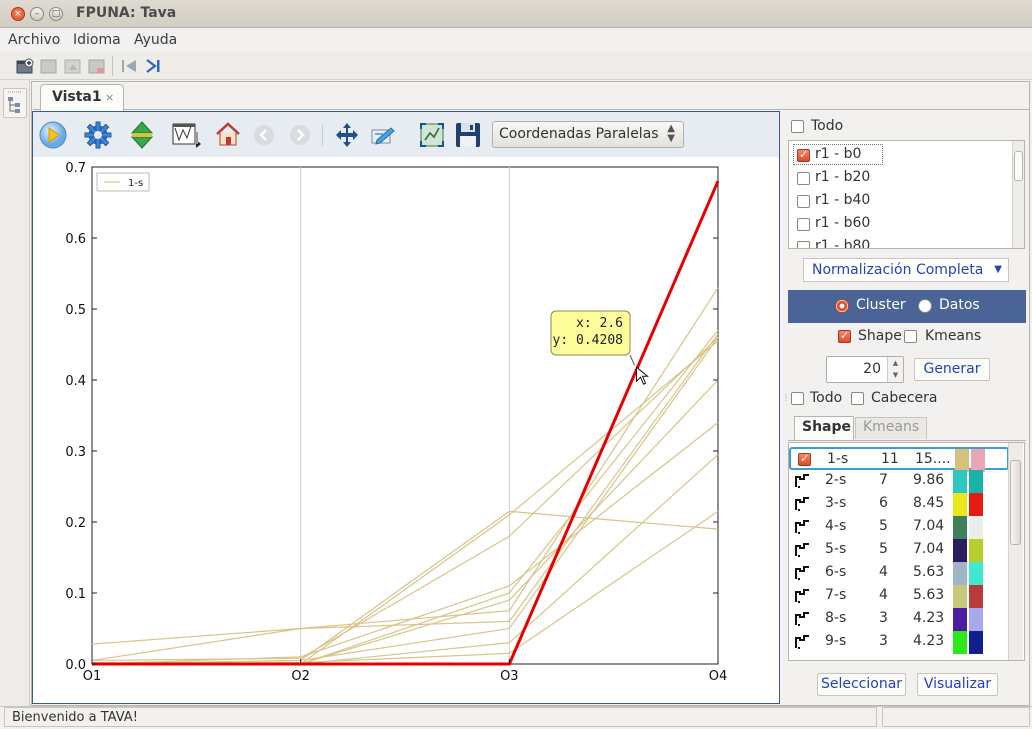 This screenshot has width=1032, height=729. I want to click on bundle-label-0: r1 - b0, so click(838, 154).